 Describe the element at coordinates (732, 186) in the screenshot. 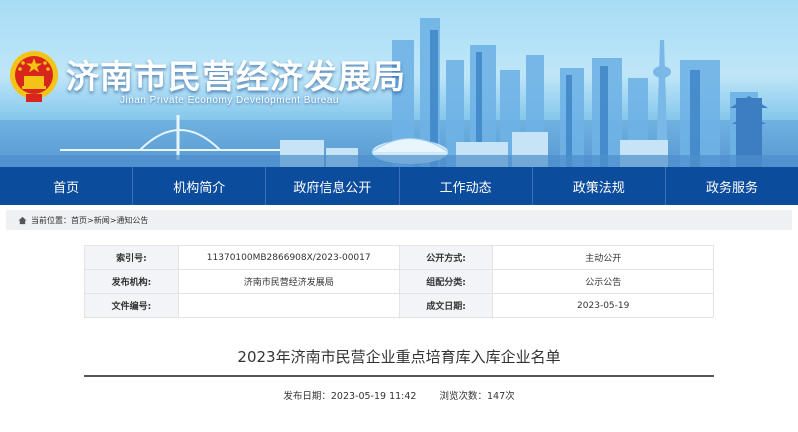

I see `nav-item-services: 政务服务` at that location.